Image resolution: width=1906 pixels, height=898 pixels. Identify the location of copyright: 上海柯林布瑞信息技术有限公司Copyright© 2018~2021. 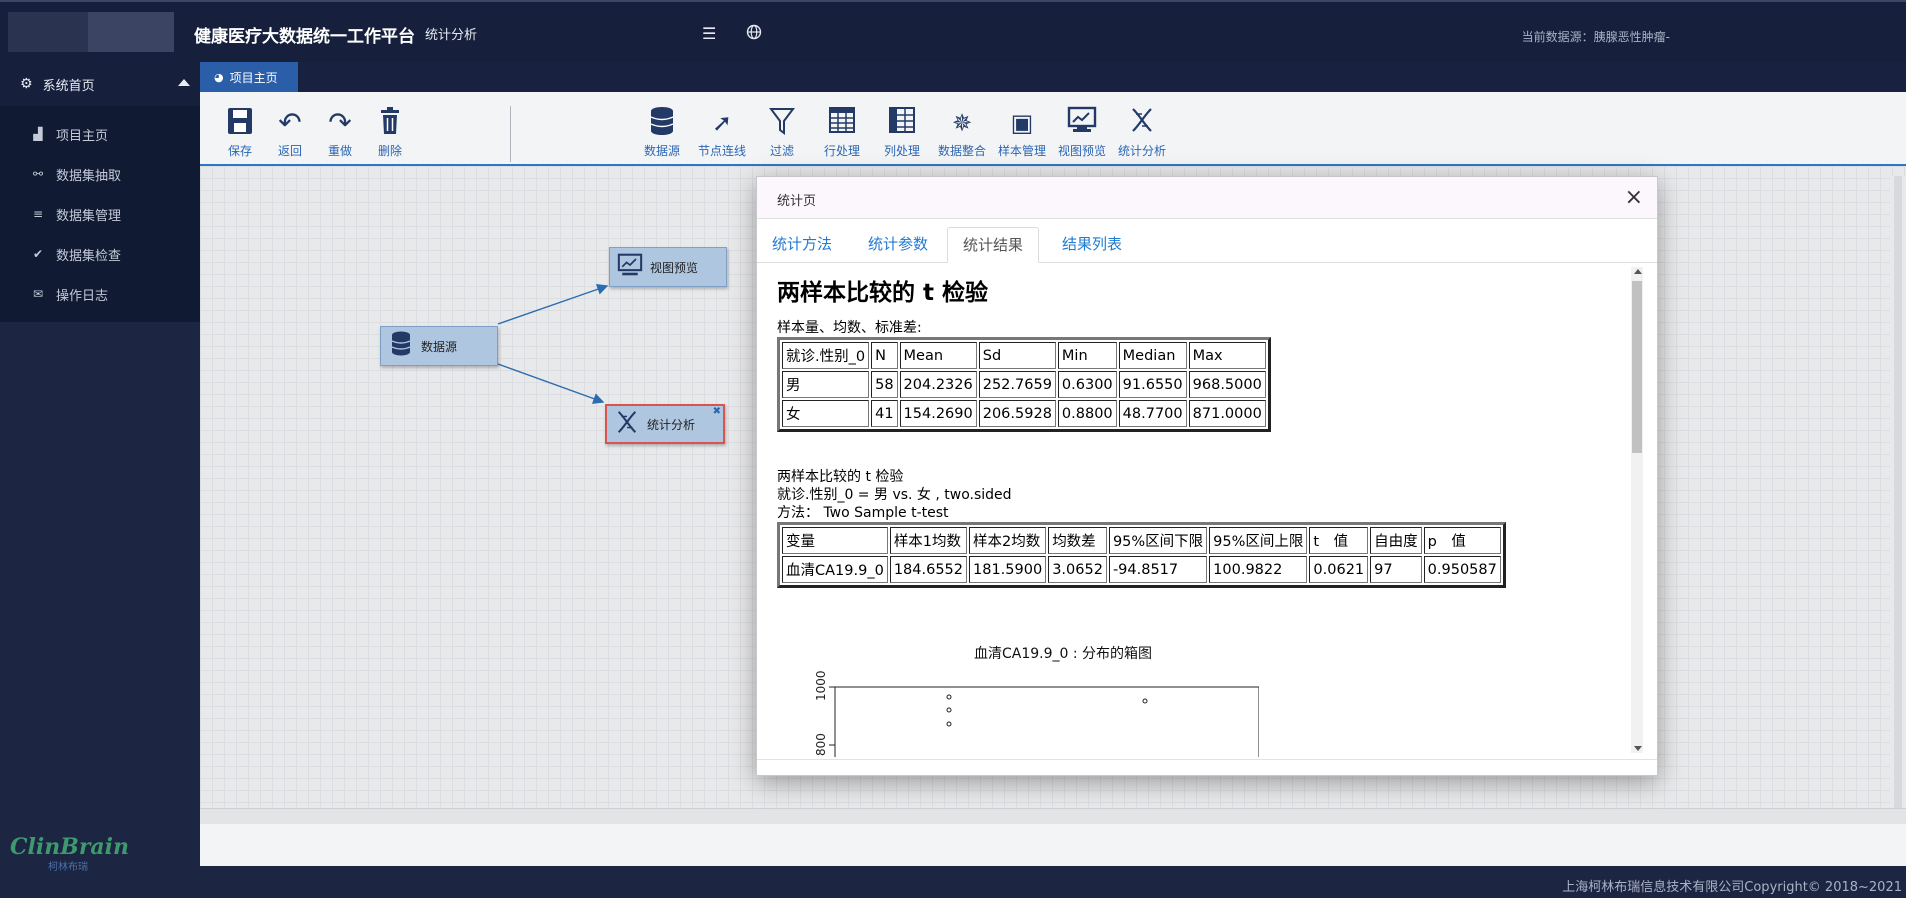
(1732, 887).